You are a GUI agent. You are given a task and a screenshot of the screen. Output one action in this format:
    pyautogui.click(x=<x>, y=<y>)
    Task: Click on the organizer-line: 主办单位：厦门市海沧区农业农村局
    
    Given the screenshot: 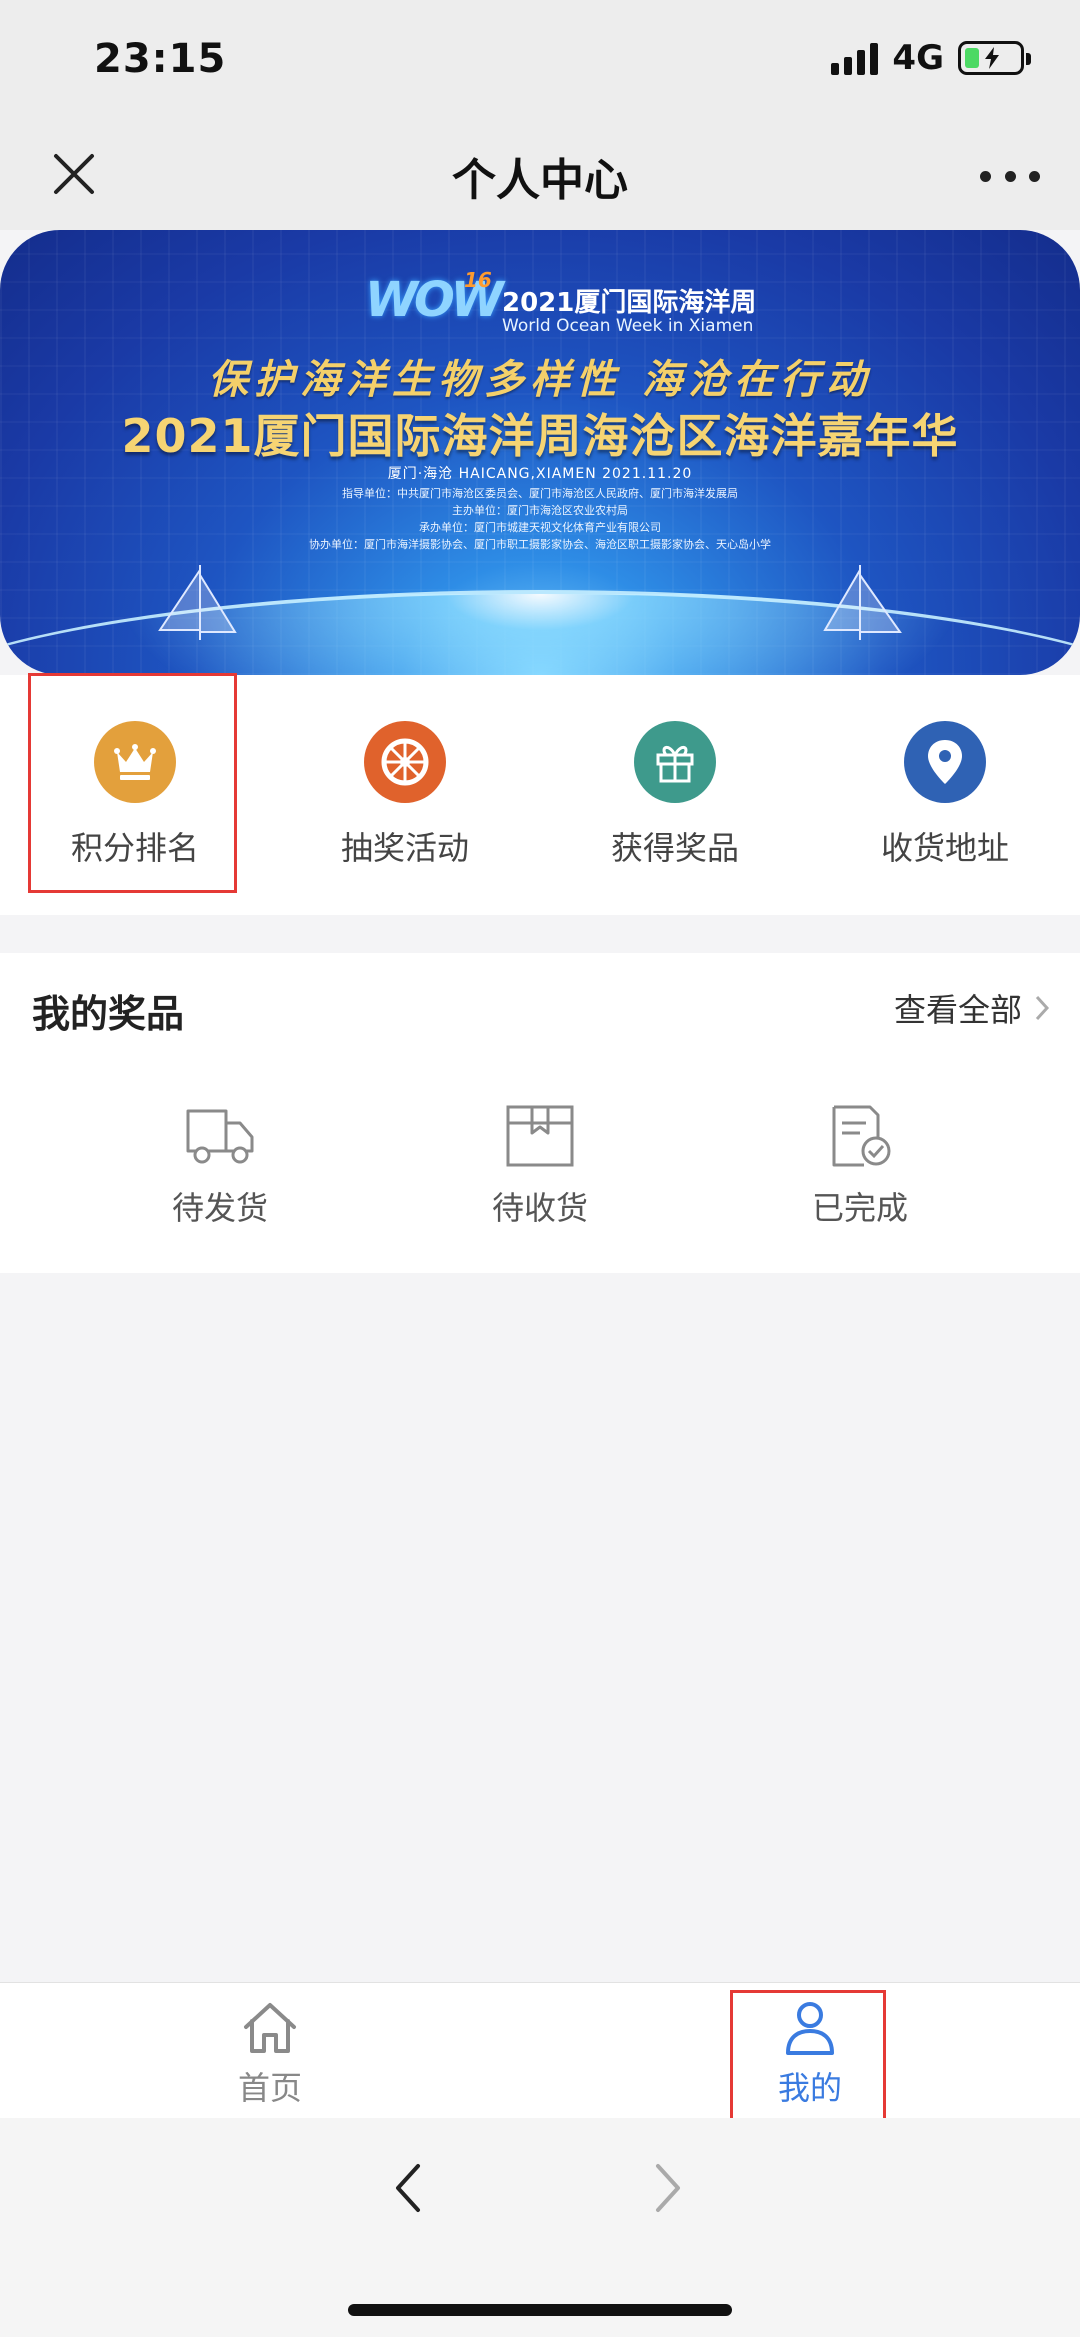 What is the action you would take?
    pyautogui.click(x=540, y=510)
    